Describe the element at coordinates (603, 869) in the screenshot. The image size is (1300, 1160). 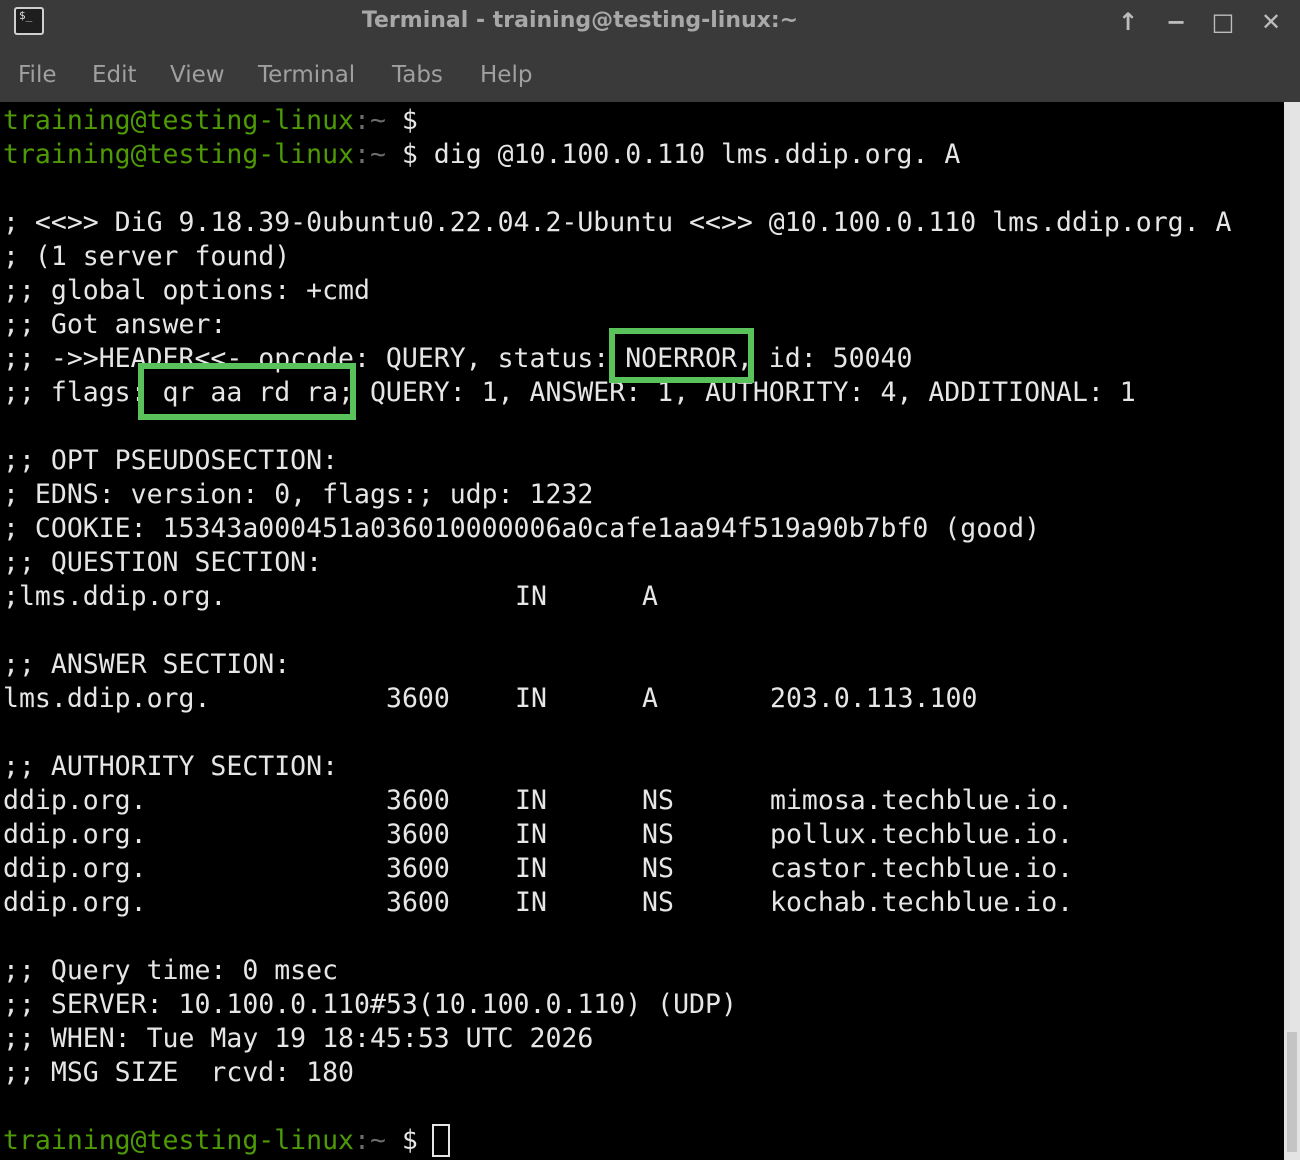
I see `authority-record: ddip.org. 3600 IN NS castor.techblue.io.` at that location.